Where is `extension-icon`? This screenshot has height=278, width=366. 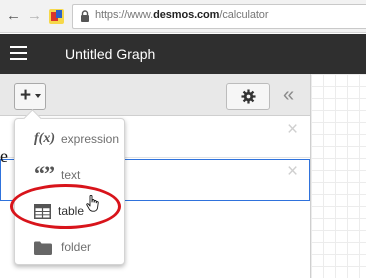 extension-icon is located at coordinates (56, 16).